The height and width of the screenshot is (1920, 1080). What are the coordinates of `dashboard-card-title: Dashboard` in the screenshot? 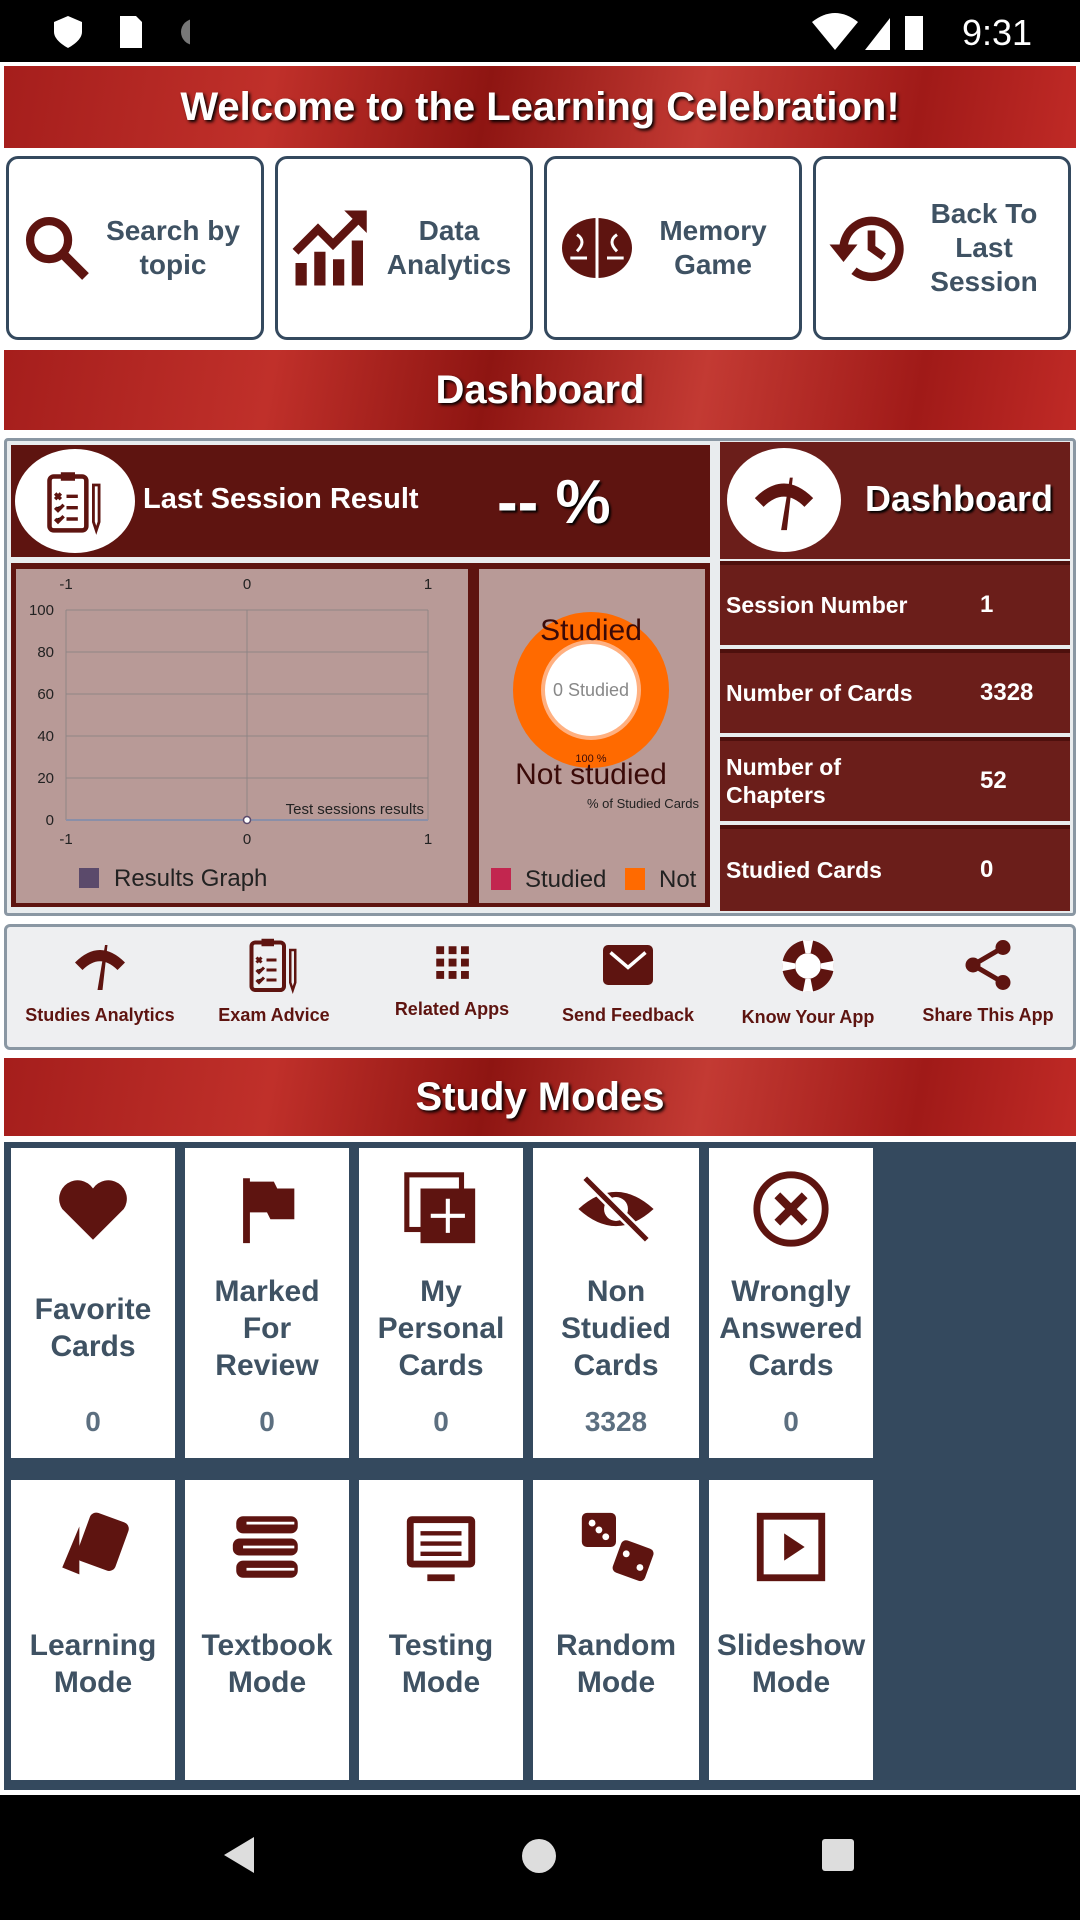 It's located at (959, 498).